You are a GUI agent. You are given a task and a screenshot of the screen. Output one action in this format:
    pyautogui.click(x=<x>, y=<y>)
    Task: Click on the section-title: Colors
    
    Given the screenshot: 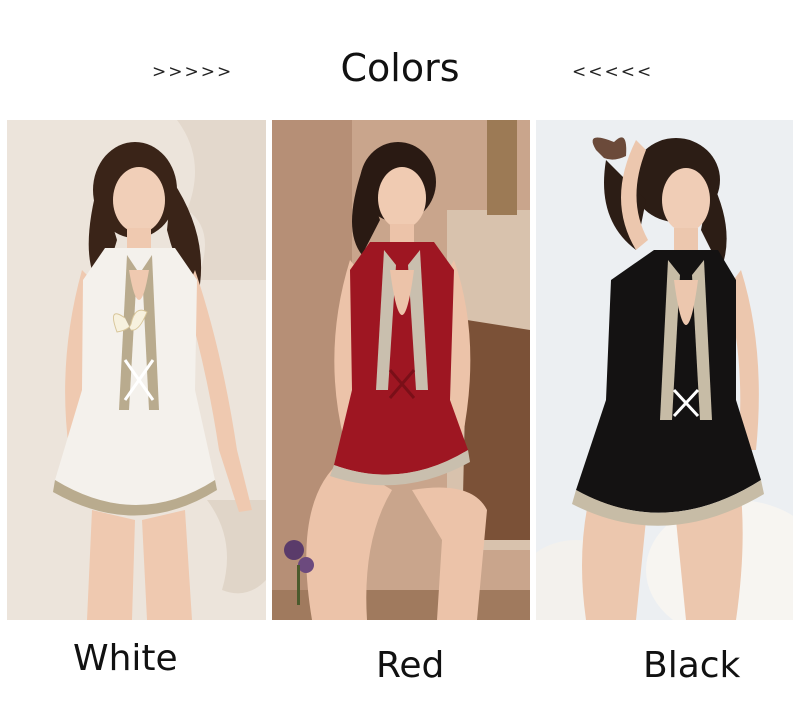 What is the action you would take?
    pyautogui.click(x=400, y=68)
    